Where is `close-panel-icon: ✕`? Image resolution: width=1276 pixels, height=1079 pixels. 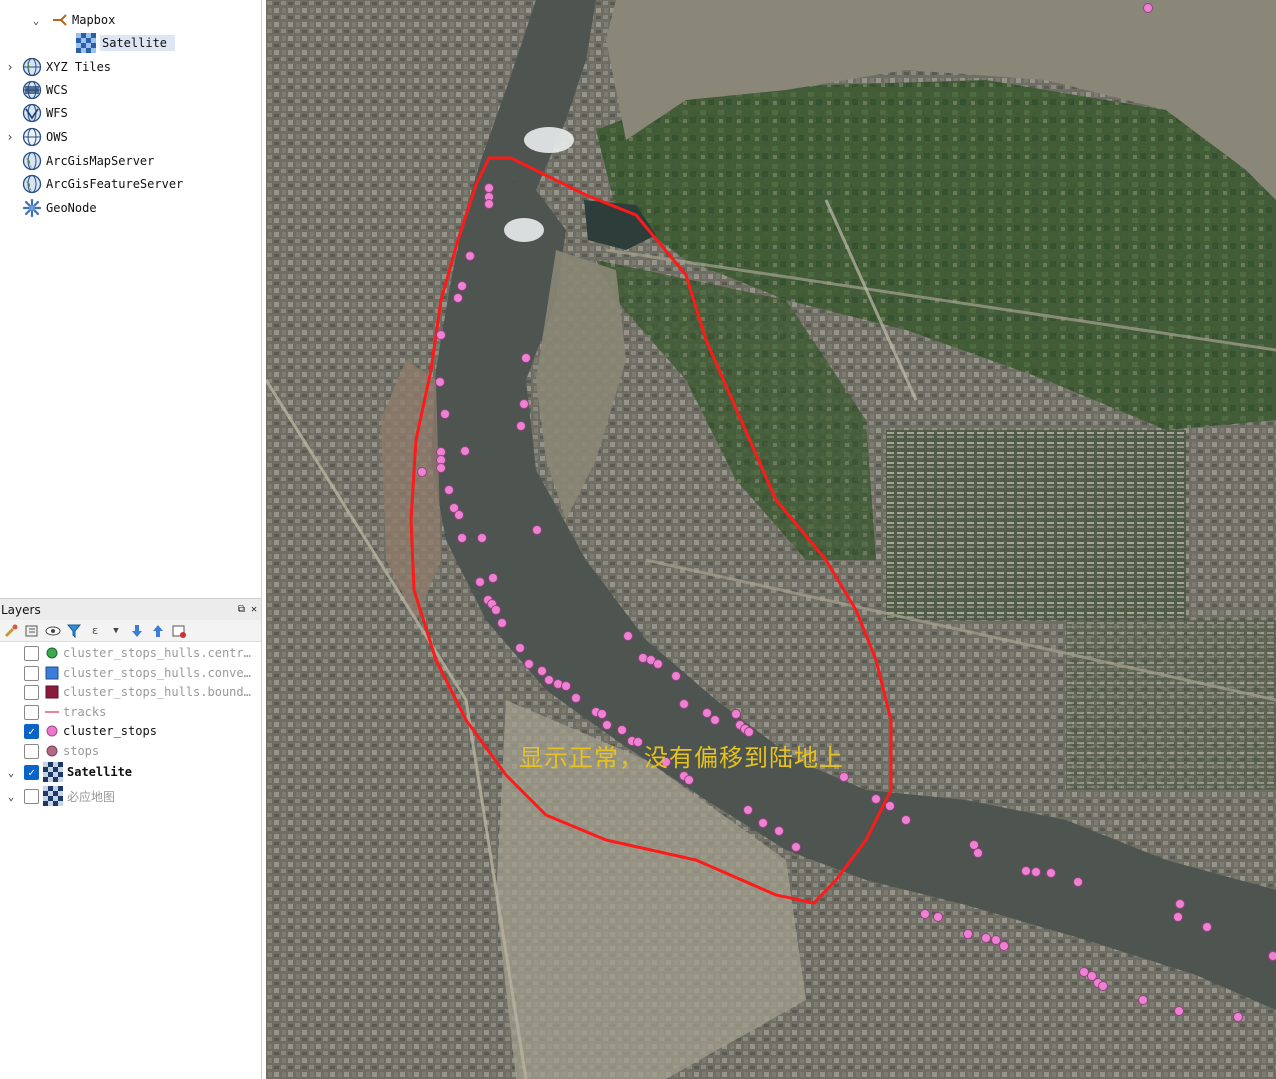
close-panel-icon: ✕ is located at coordinates (254, 609).